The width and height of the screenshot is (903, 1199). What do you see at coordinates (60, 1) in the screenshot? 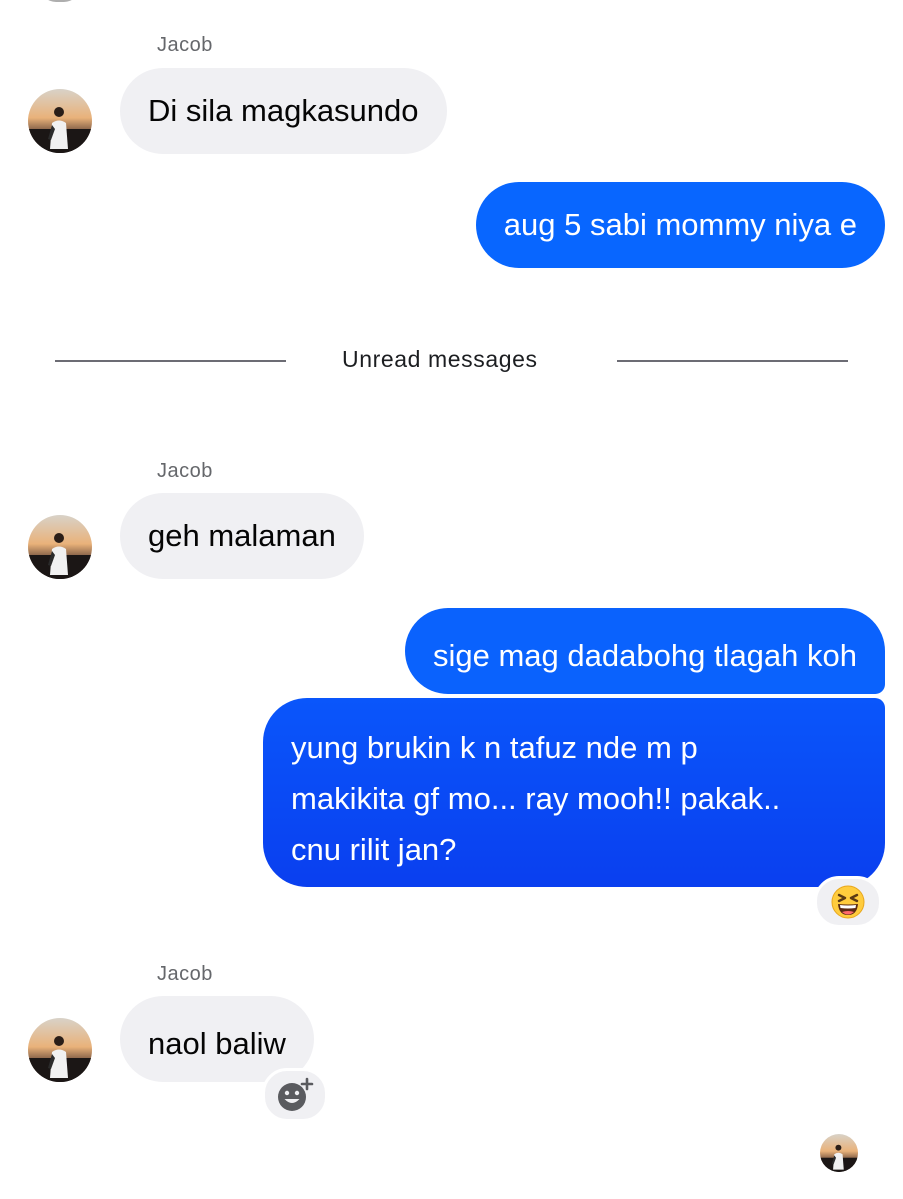
I see `previous-avatar-edge` at bounding box center [60, 1].